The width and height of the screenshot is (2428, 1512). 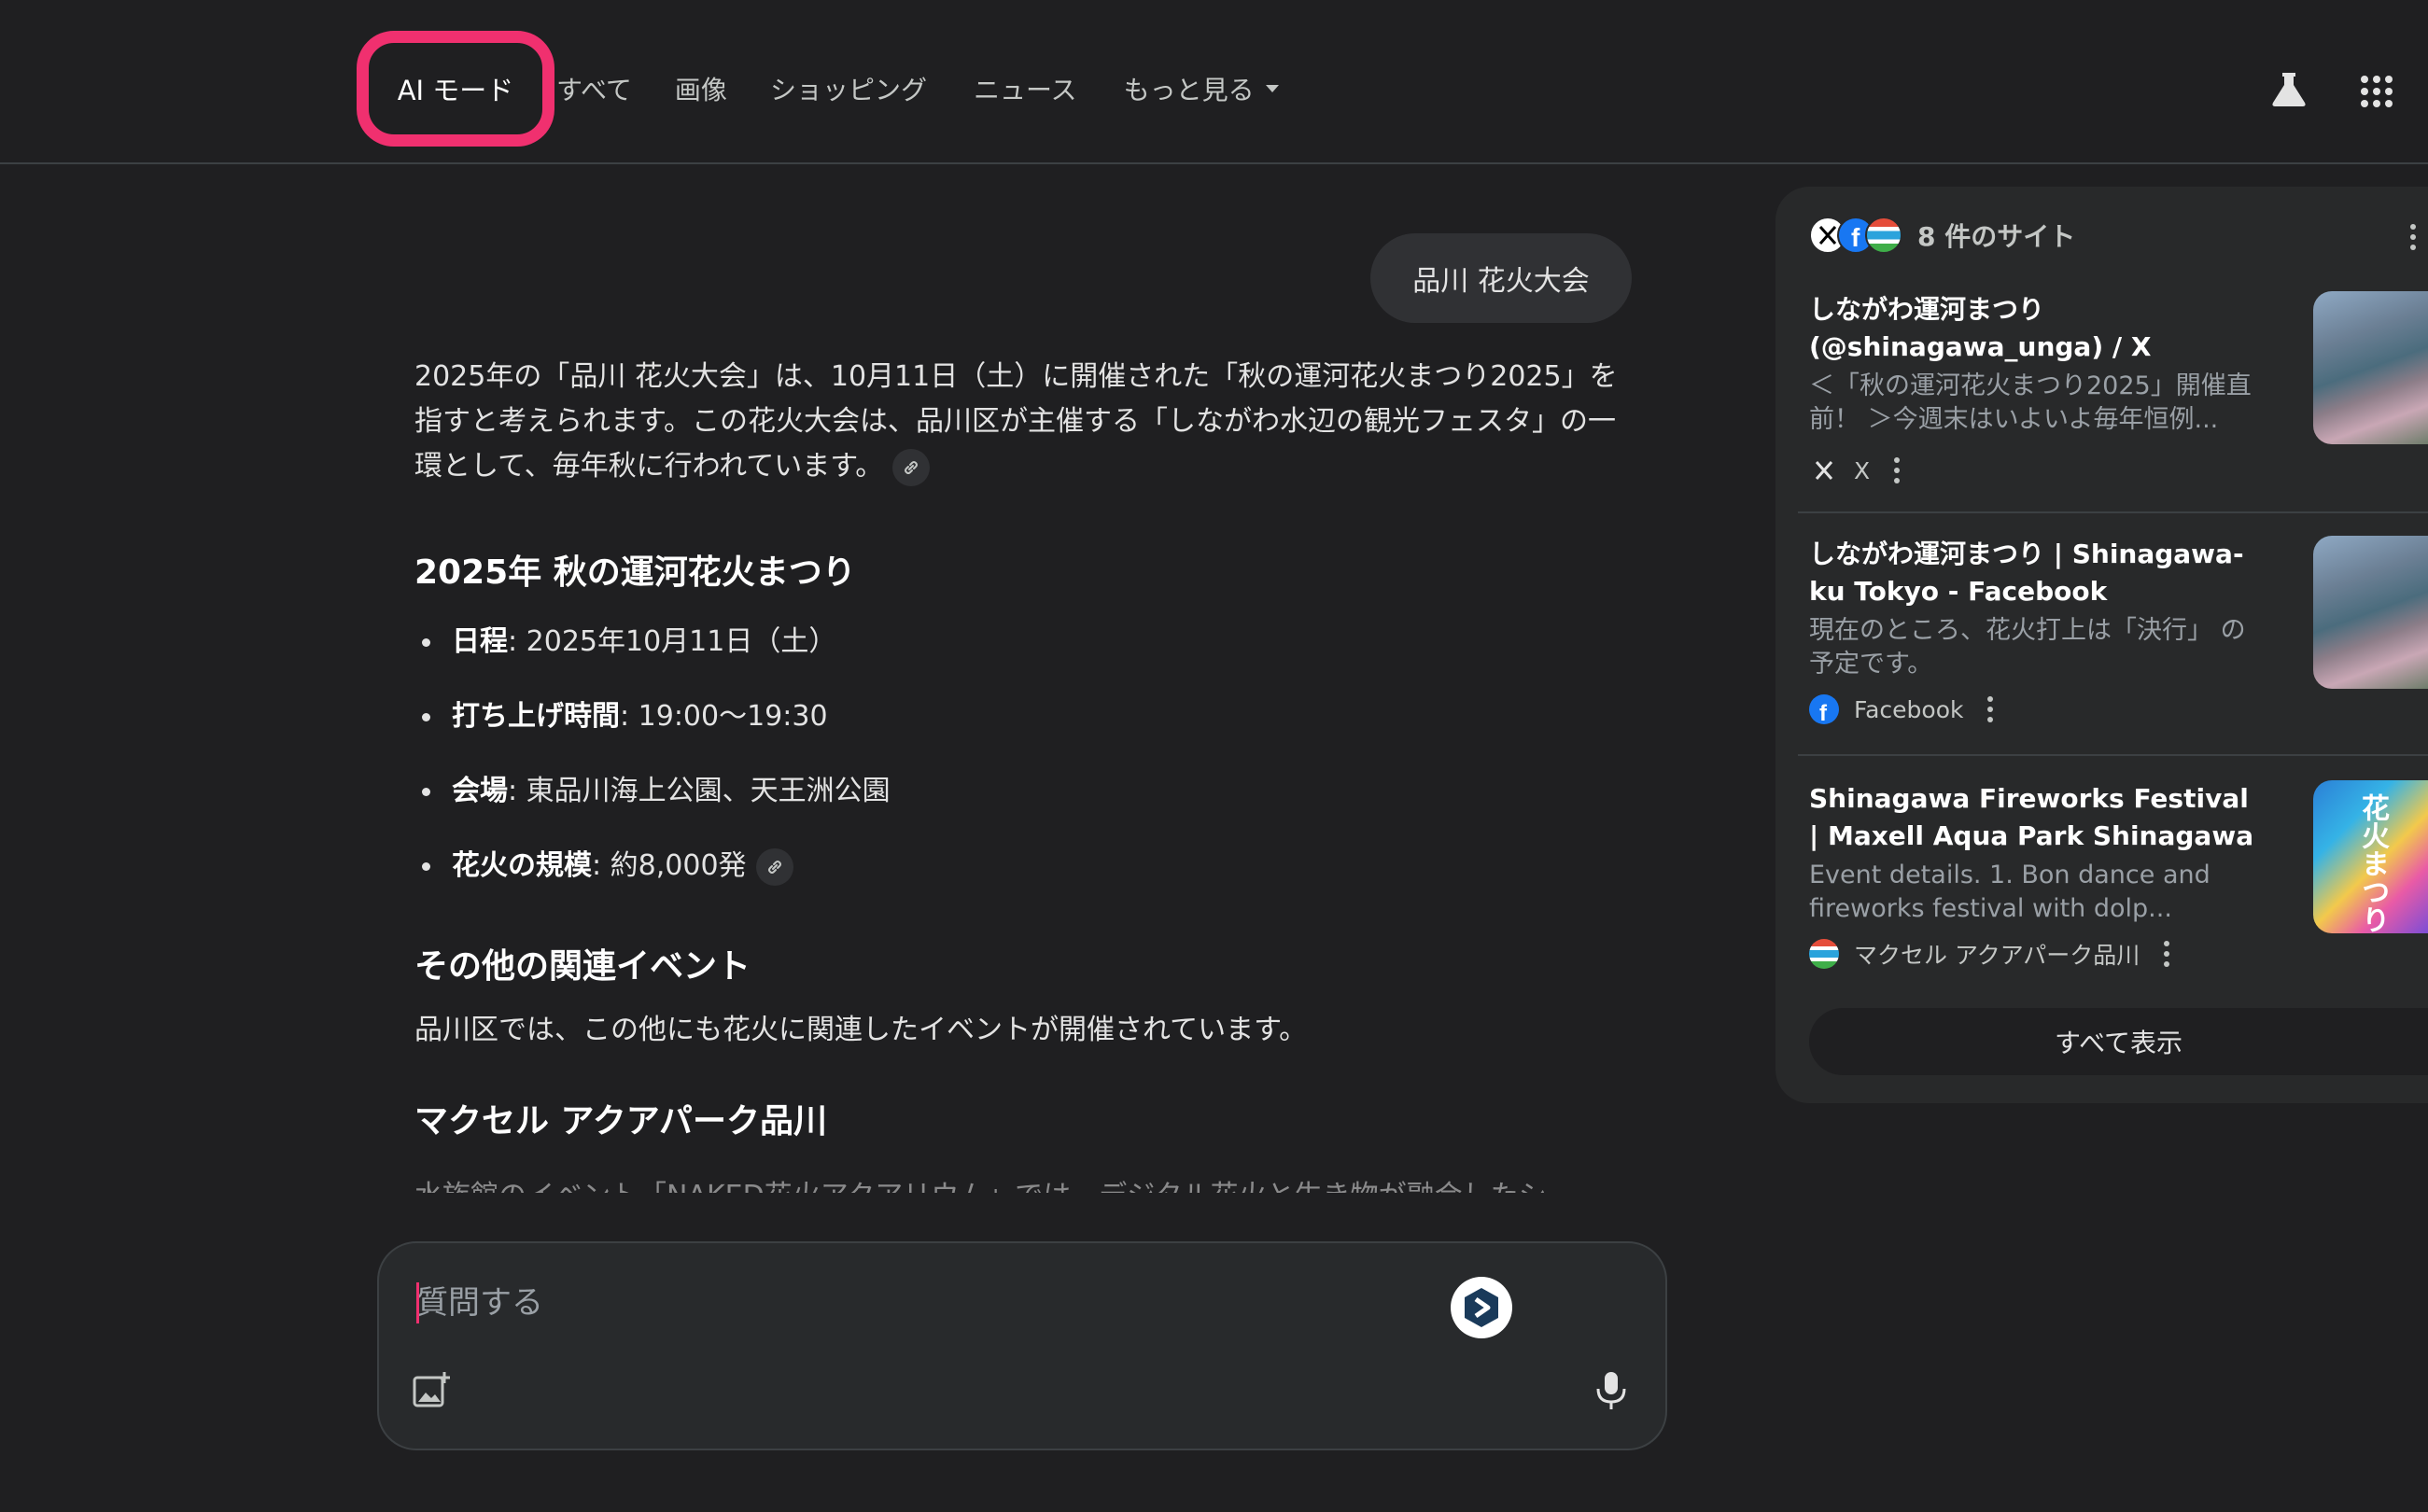 I want to click on search-tabs: AI モード すべて 画像 ショッピング ニュース もっと見る, so click(x=818, y=88).